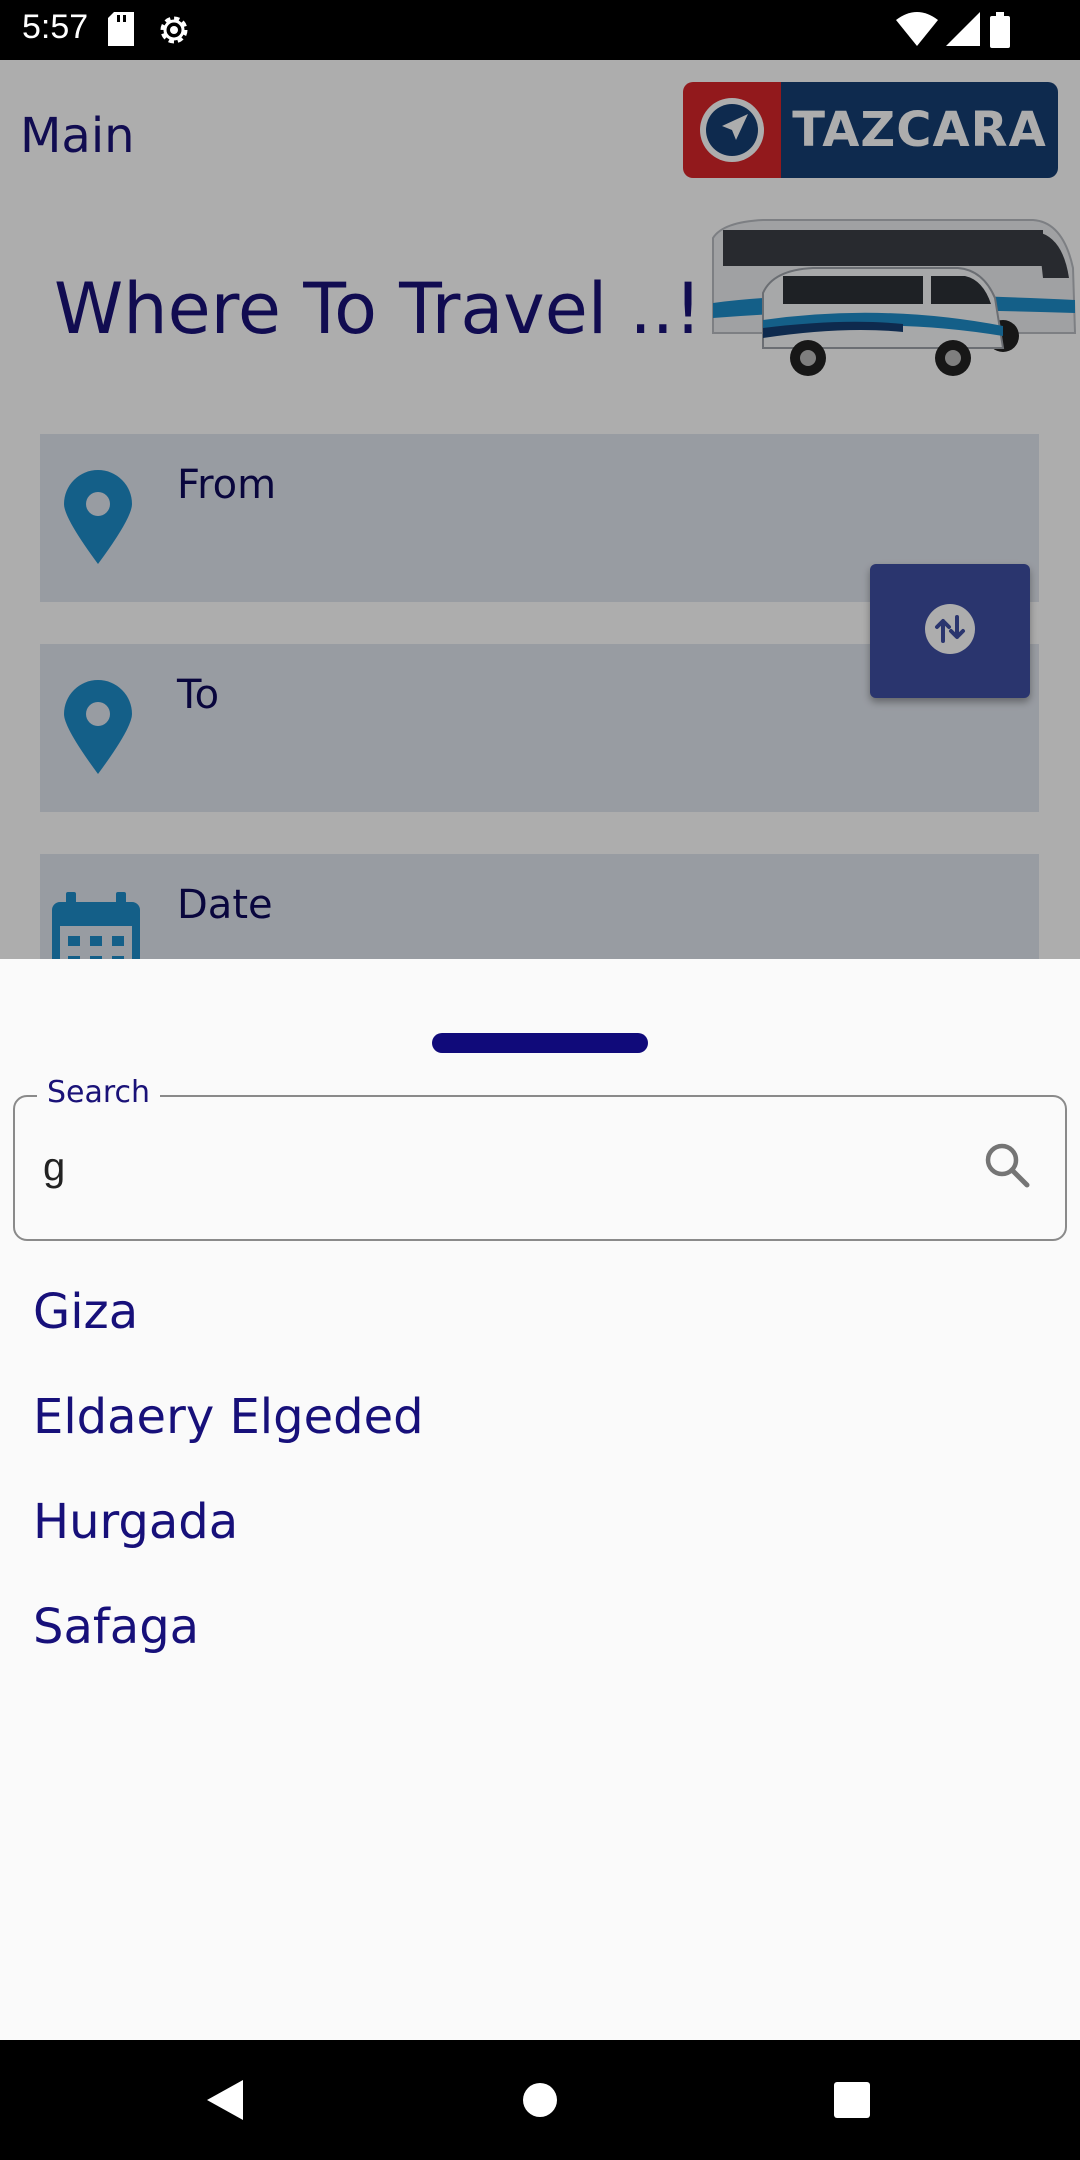 The image size is (1080, 2160). Describe the element at coordinates (540, 1043) in the screenshot. I see `sheet-drag-handle` at that location.